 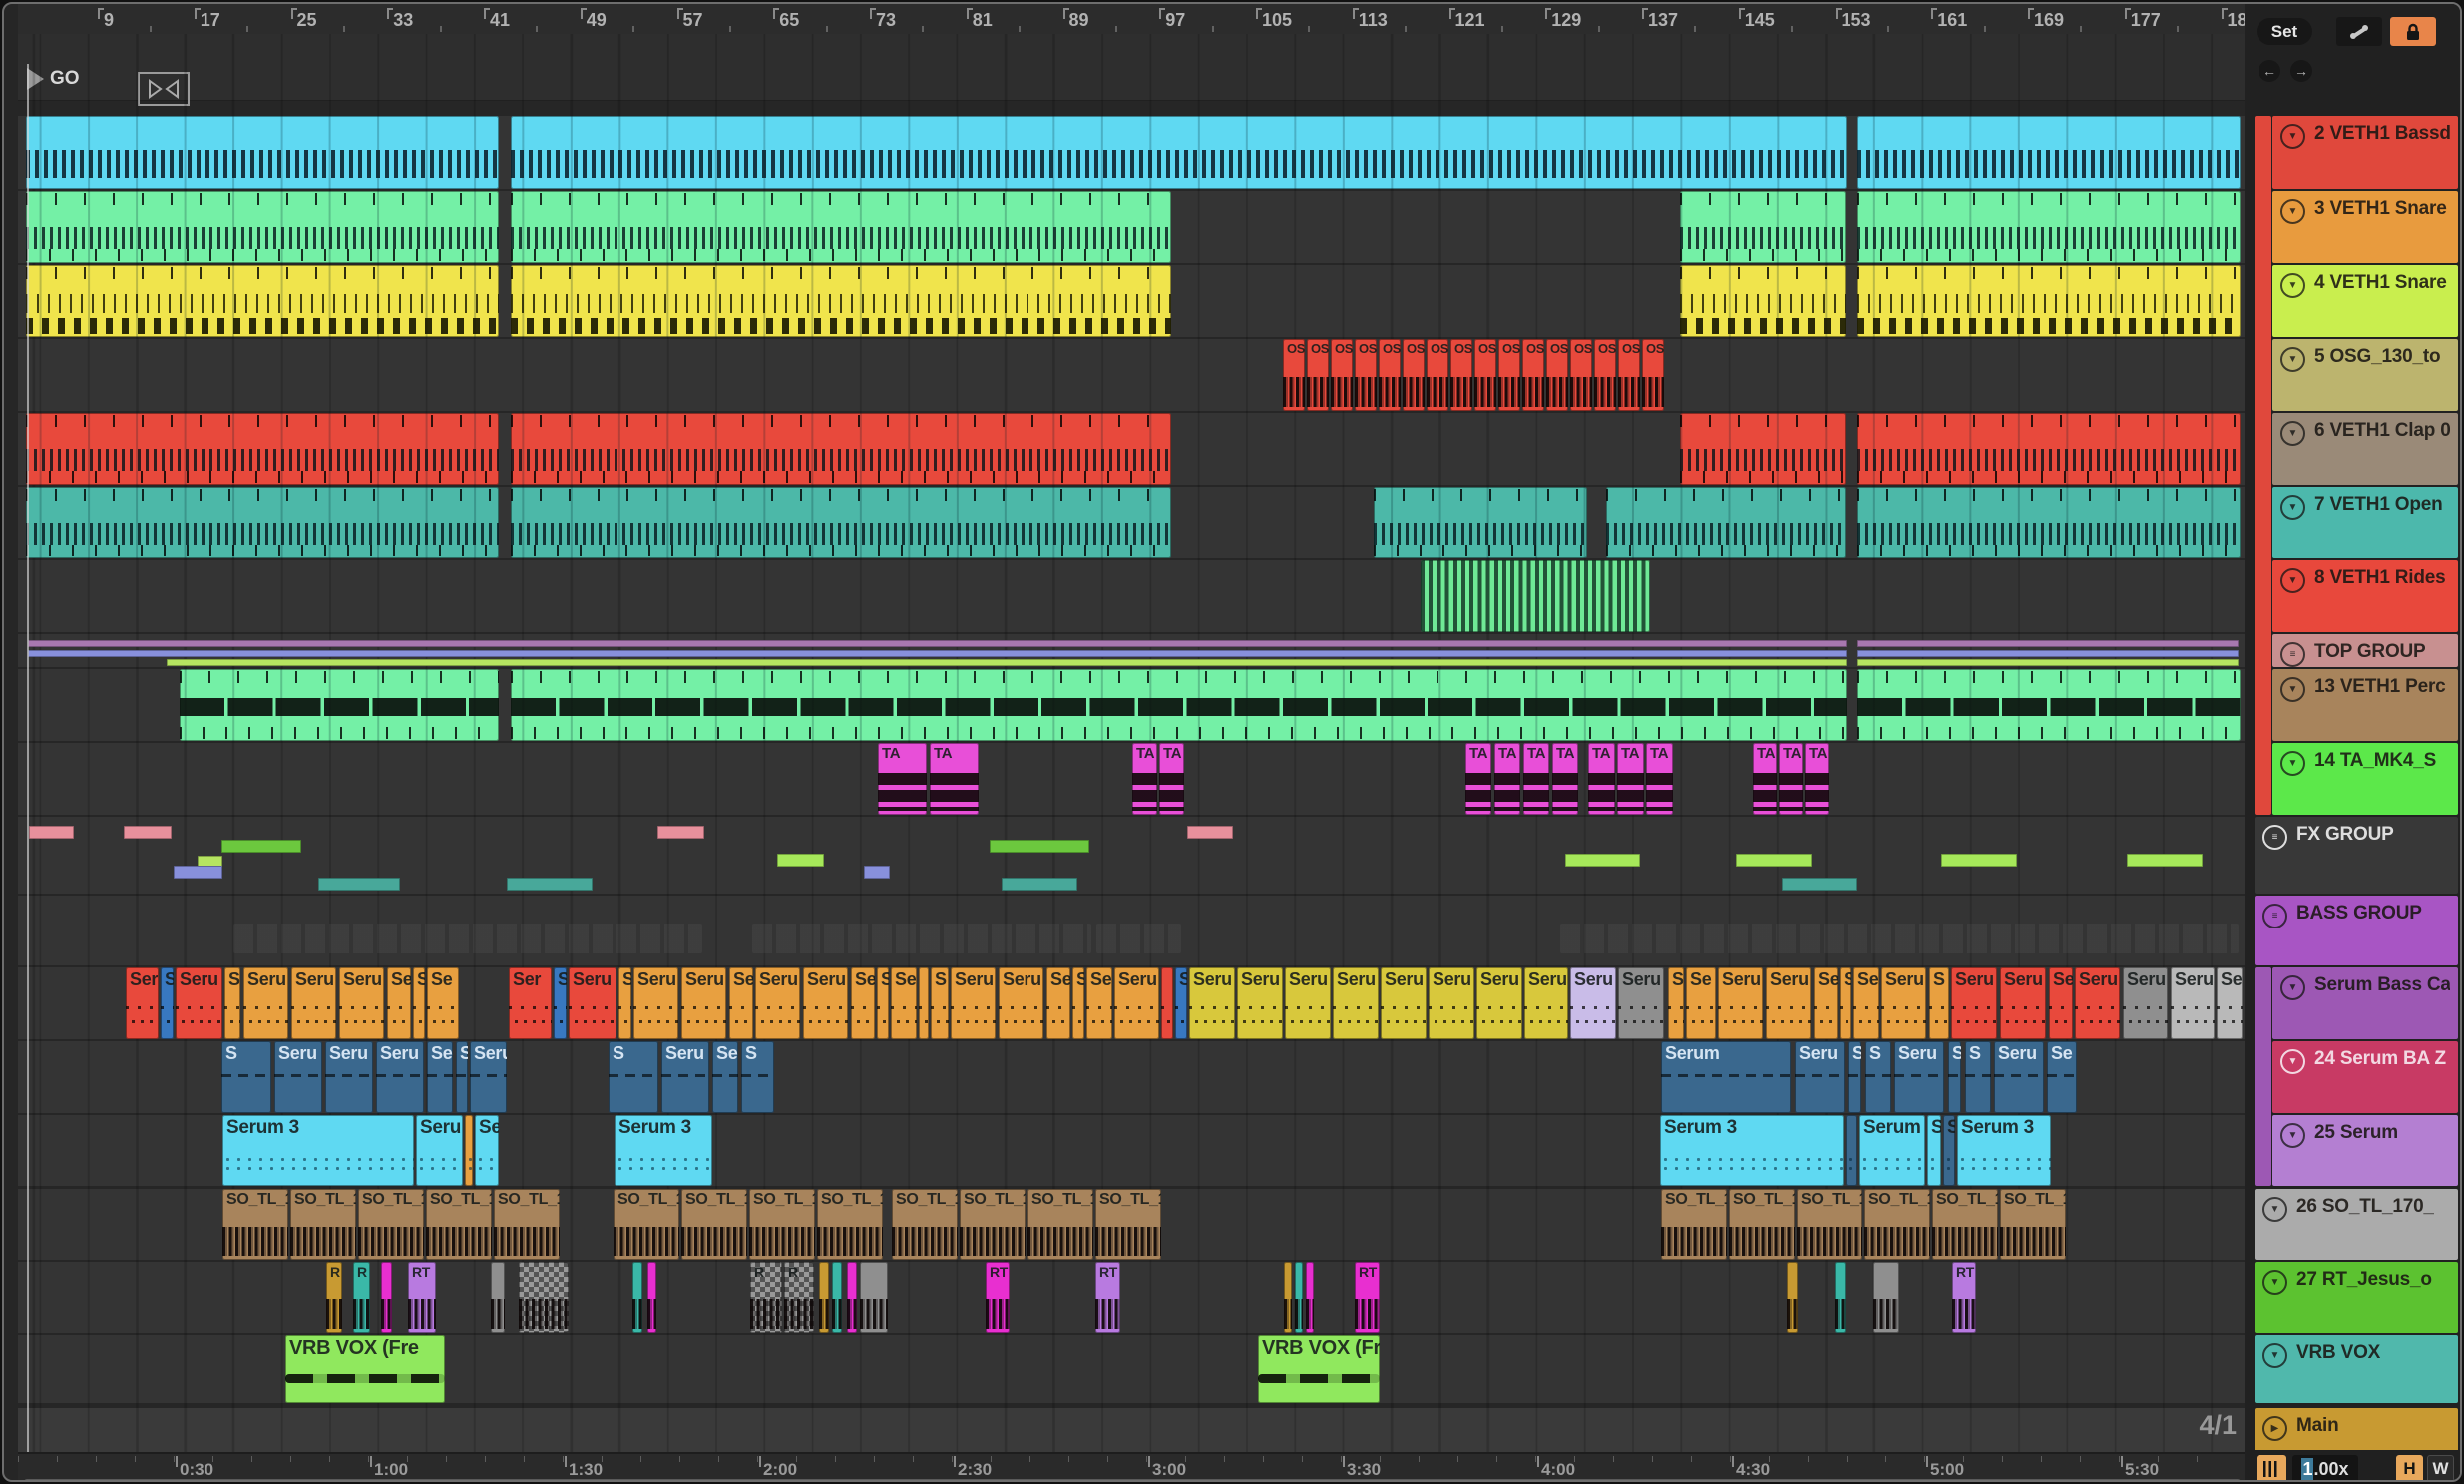 I want to click on horizontal-scrollbar, so click(x=1132, y=1479).